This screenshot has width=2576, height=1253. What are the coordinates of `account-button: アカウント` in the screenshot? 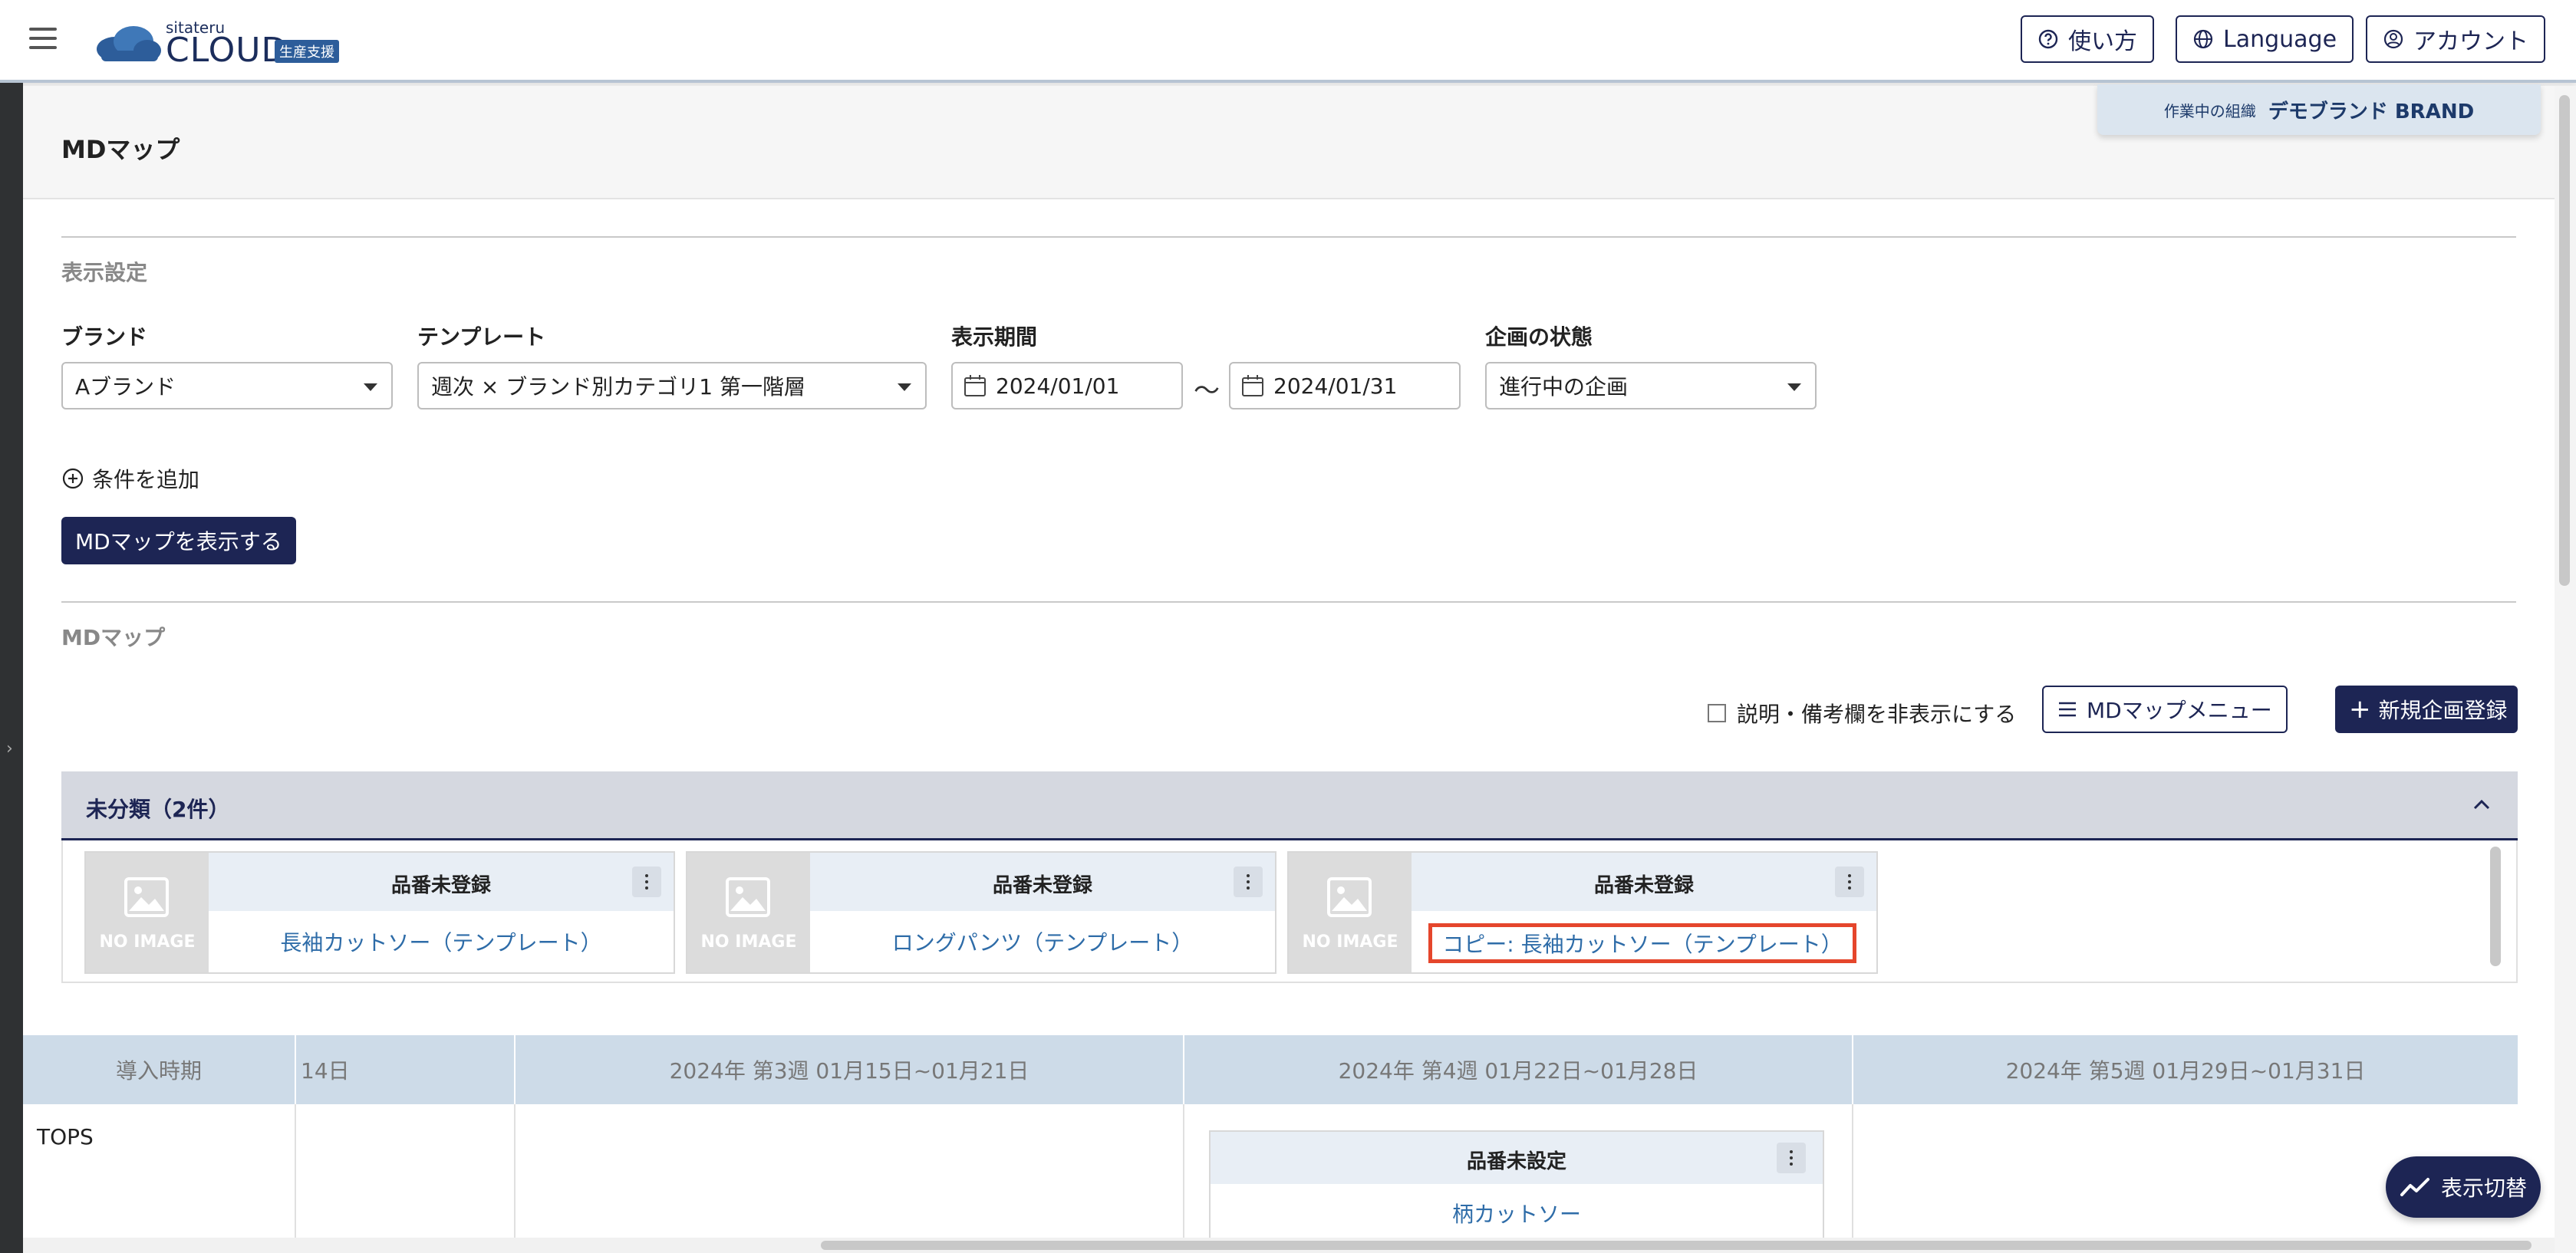 It's located at (2455, 39).